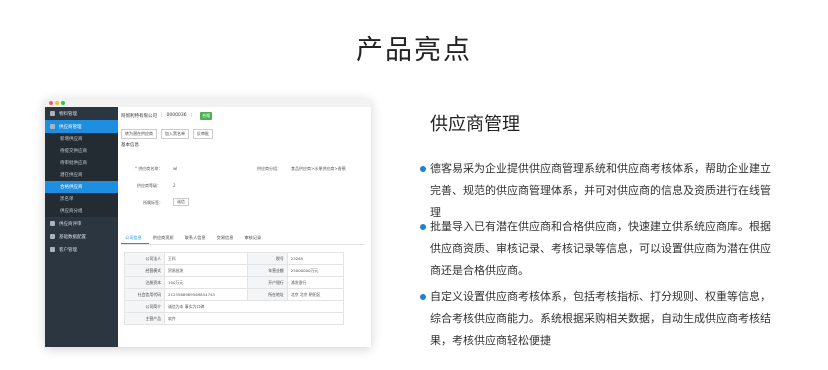 Image resolution: width=828 pixels, height=370 pixels. I want to click on action-buttons: 转为潜在供应商 加入黑名单 反审批, so click(244, 134).